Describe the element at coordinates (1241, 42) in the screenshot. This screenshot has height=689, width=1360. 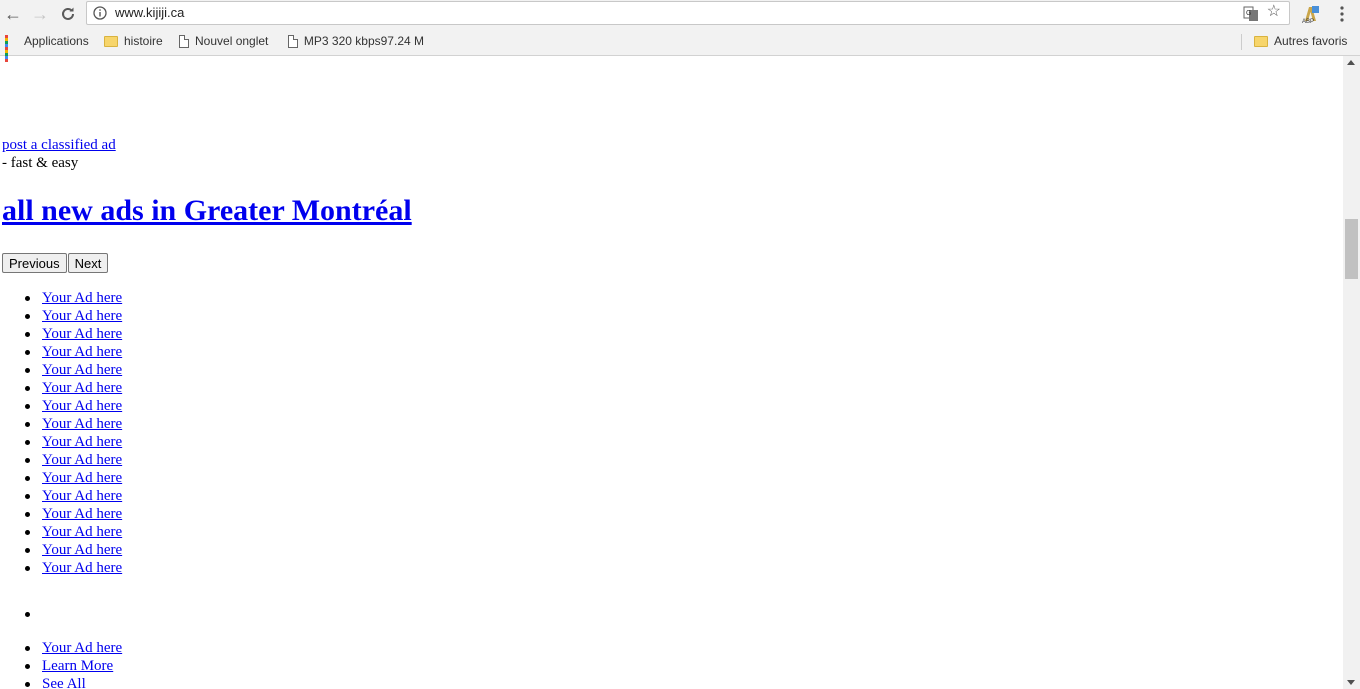
I see `bookmarks-separator` at that location.